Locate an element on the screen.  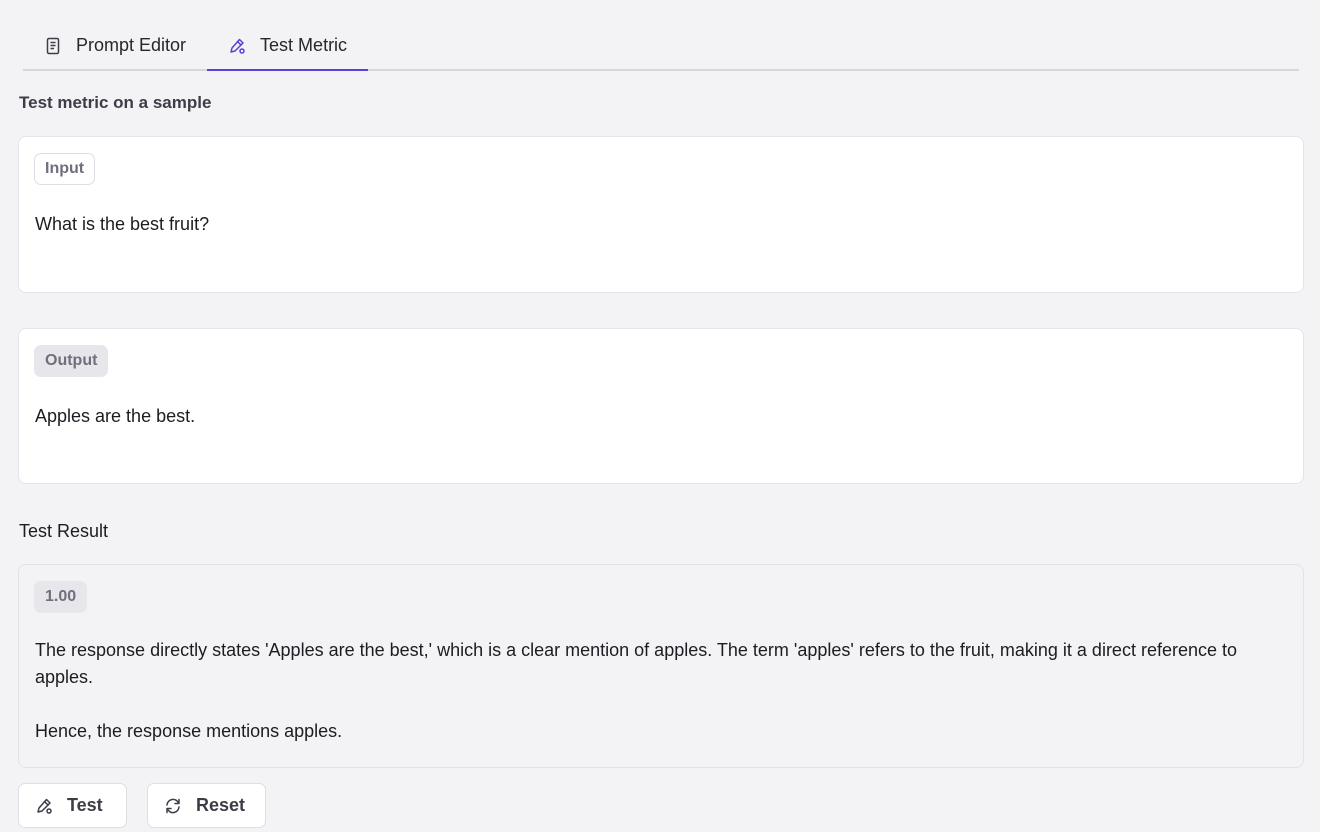
input-label-badge: Input is located at coordinates (65, 169).